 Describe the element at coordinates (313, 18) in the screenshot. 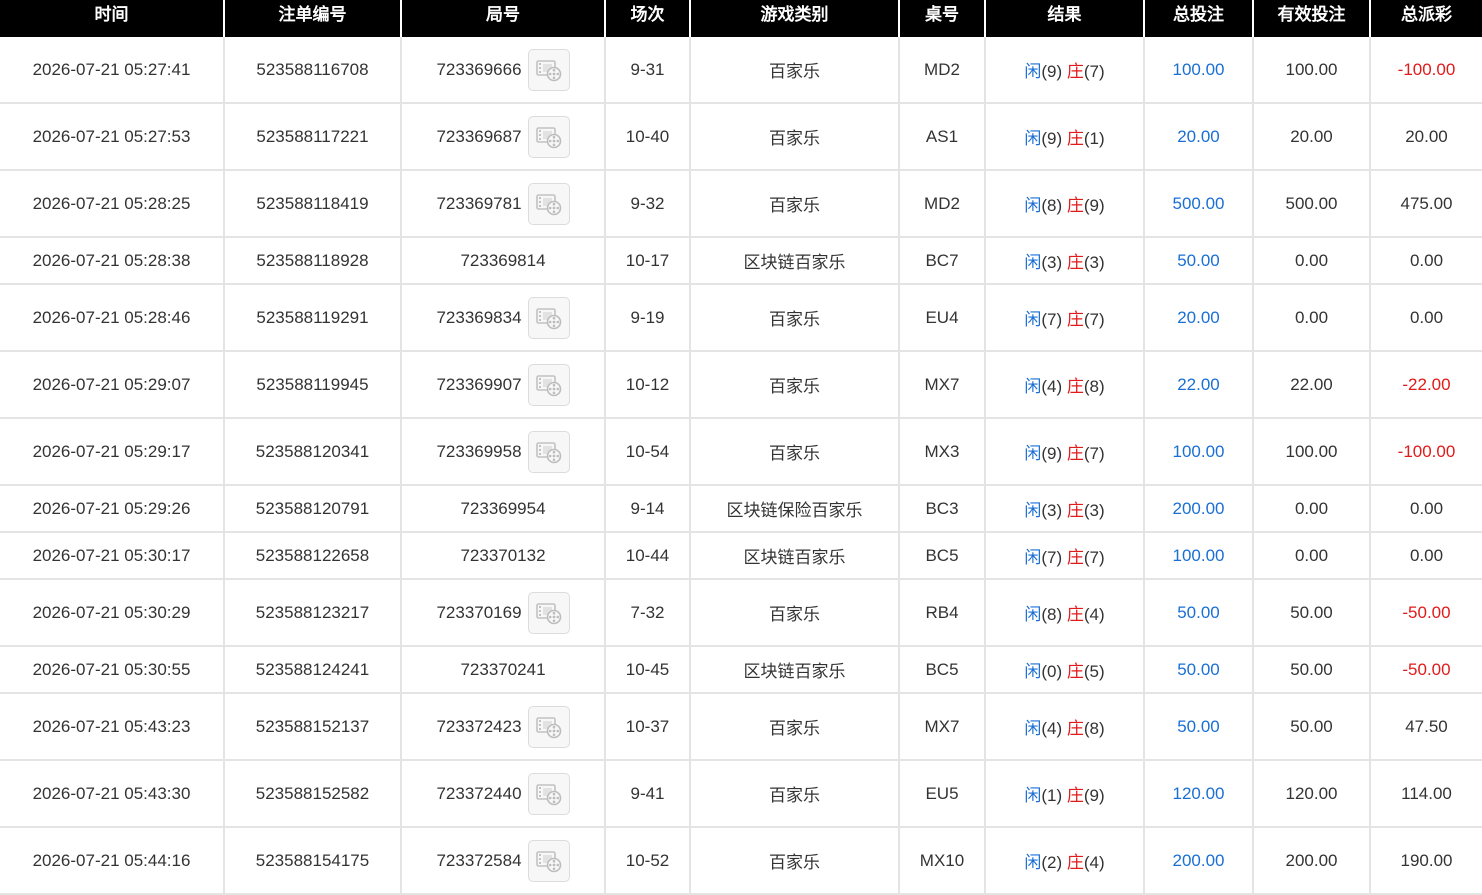

I see `col-header-order-no: 注单编号` at that location.